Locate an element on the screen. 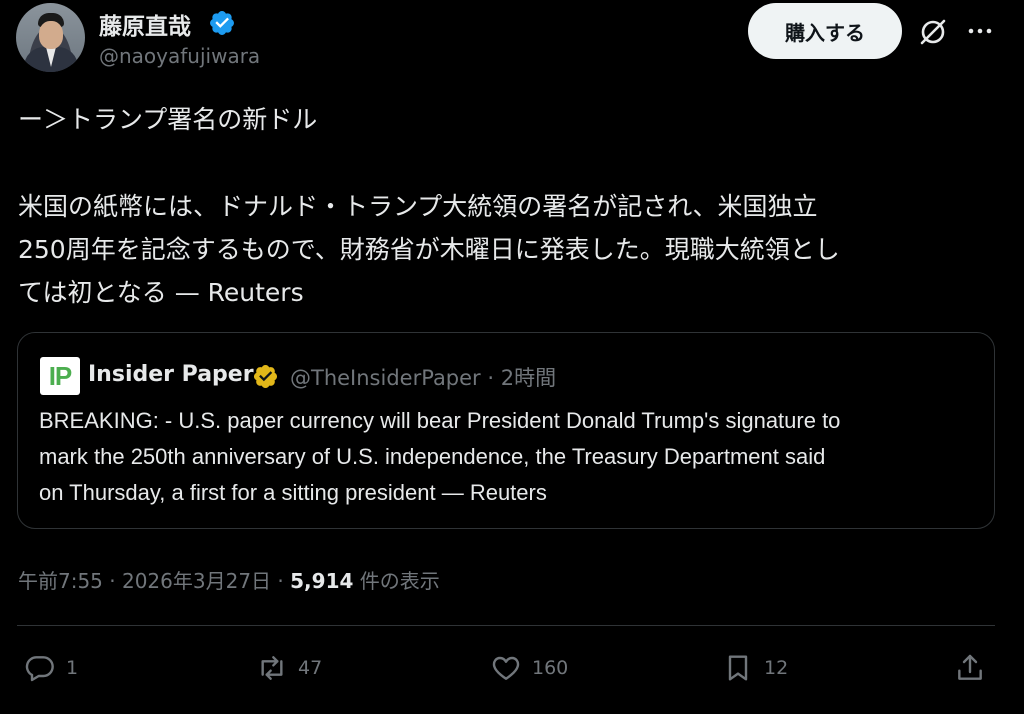 The image size is (1024, 714). grok-icon is located at coordinates (933, 32).